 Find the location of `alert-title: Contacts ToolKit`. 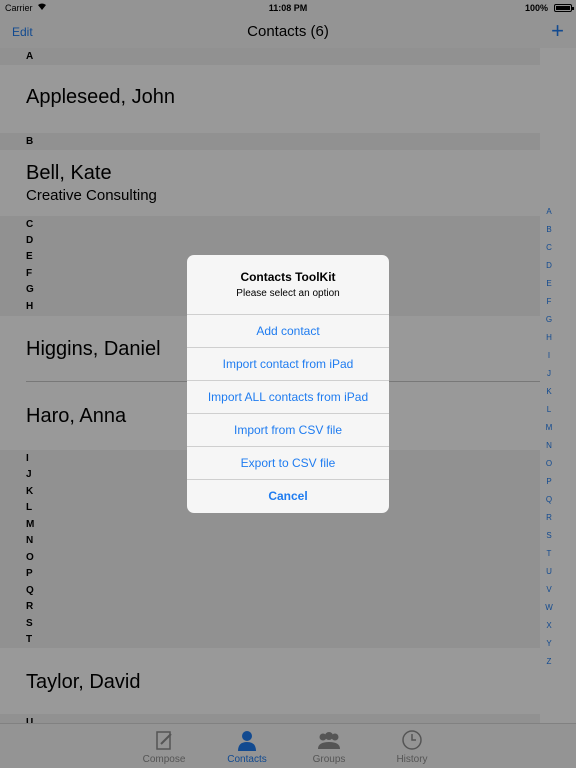

alert-title: Contacts ToolKit is located at coordinates (288, 277).